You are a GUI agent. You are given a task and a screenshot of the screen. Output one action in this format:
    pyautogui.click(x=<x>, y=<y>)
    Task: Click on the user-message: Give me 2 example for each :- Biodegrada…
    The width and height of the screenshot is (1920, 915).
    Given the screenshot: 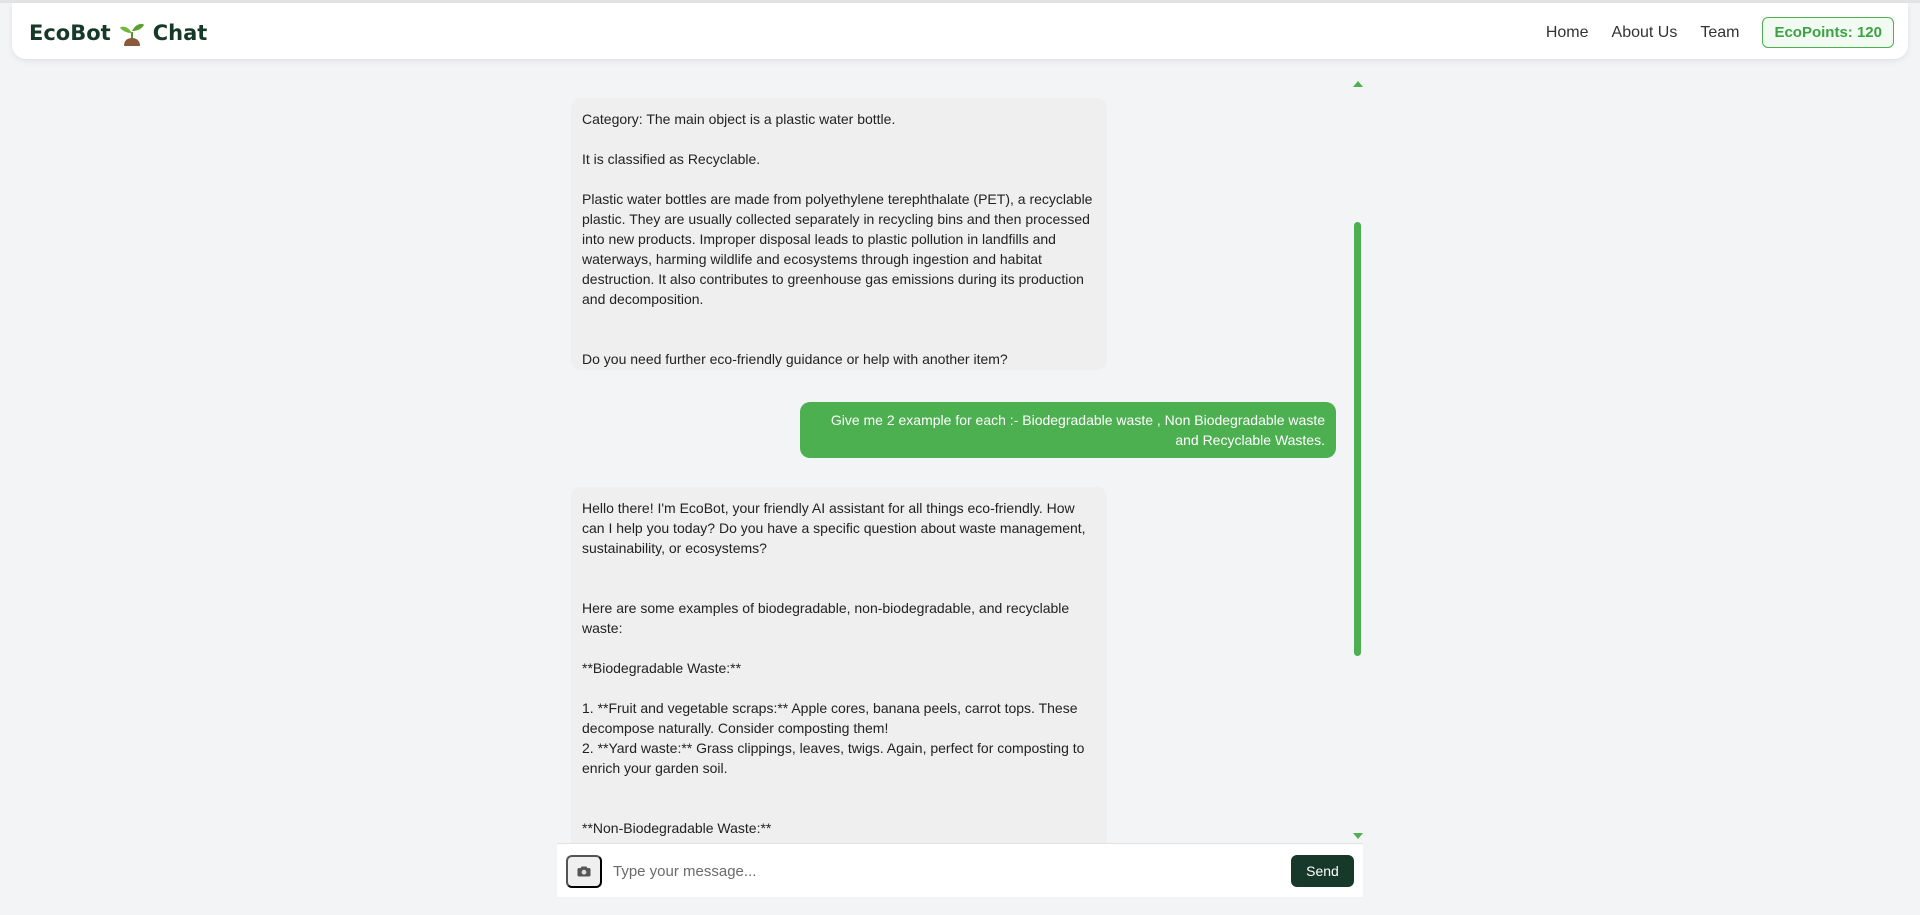 What is the action you would take?
    pyautogui.click(x=1068, y=430)
    